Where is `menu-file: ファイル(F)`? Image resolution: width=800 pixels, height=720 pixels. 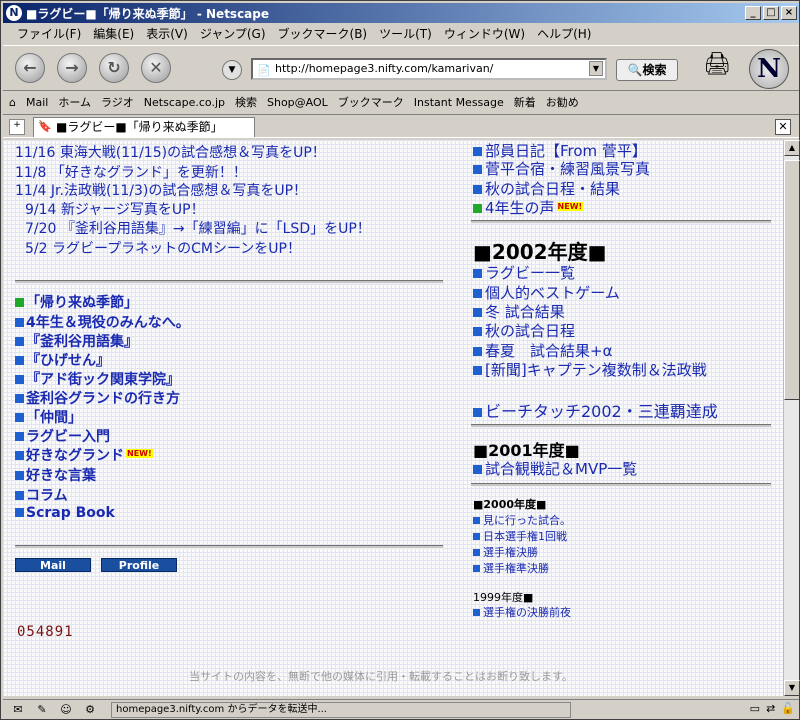 menu-file: ファイル(F) is located at coordinates (49, 33).